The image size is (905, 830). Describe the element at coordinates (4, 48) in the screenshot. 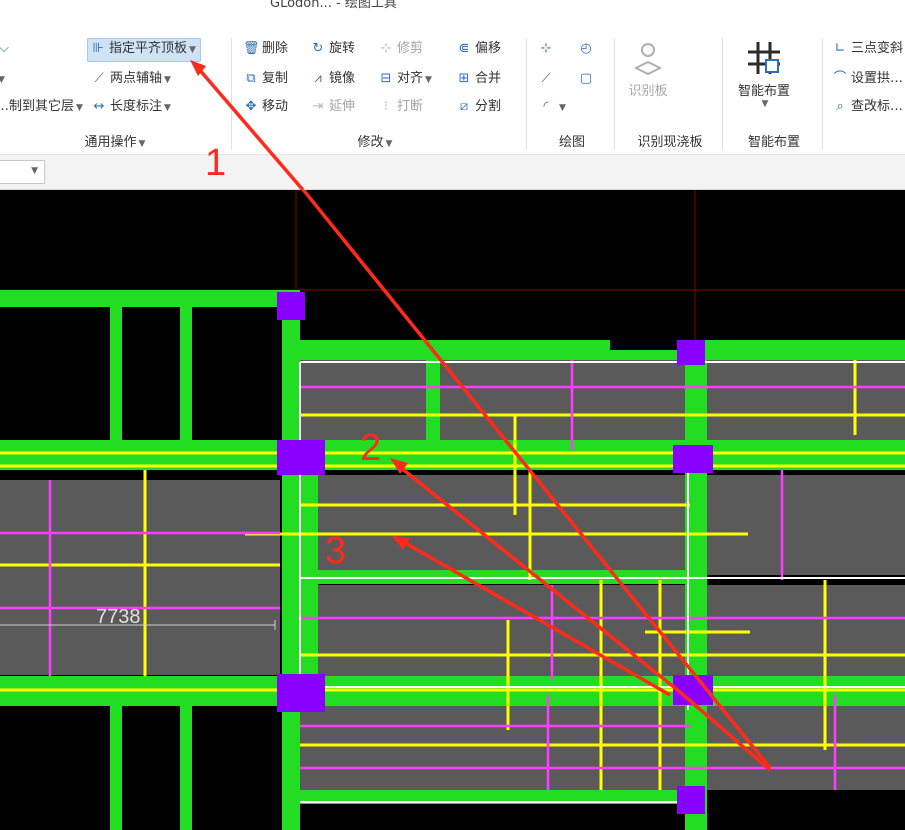

I see `clipped-icon: ⌵` at that location.